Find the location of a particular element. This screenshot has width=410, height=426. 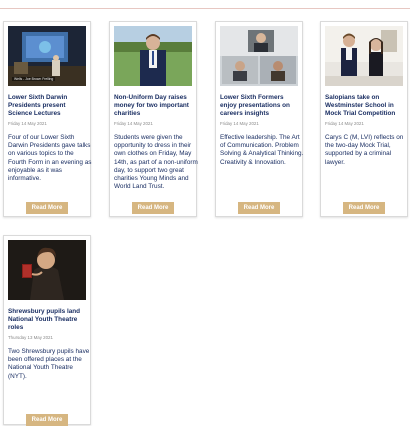

news-thumbnail-mock-trial is located at coordinates (364, 56).